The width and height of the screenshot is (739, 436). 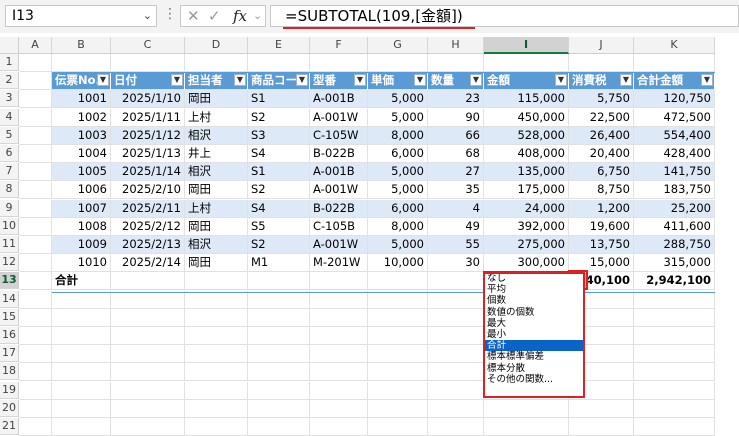 I want to click on chevron-down-icon: ⌄, so click(x=147, y=16).